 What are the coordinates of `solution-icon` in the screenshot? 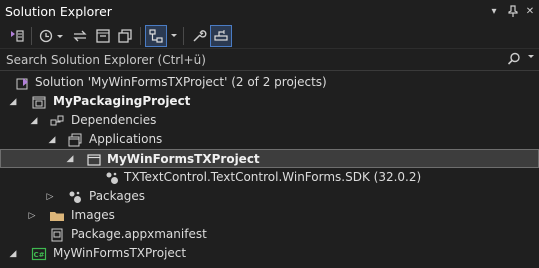 It's located at (23, 83).